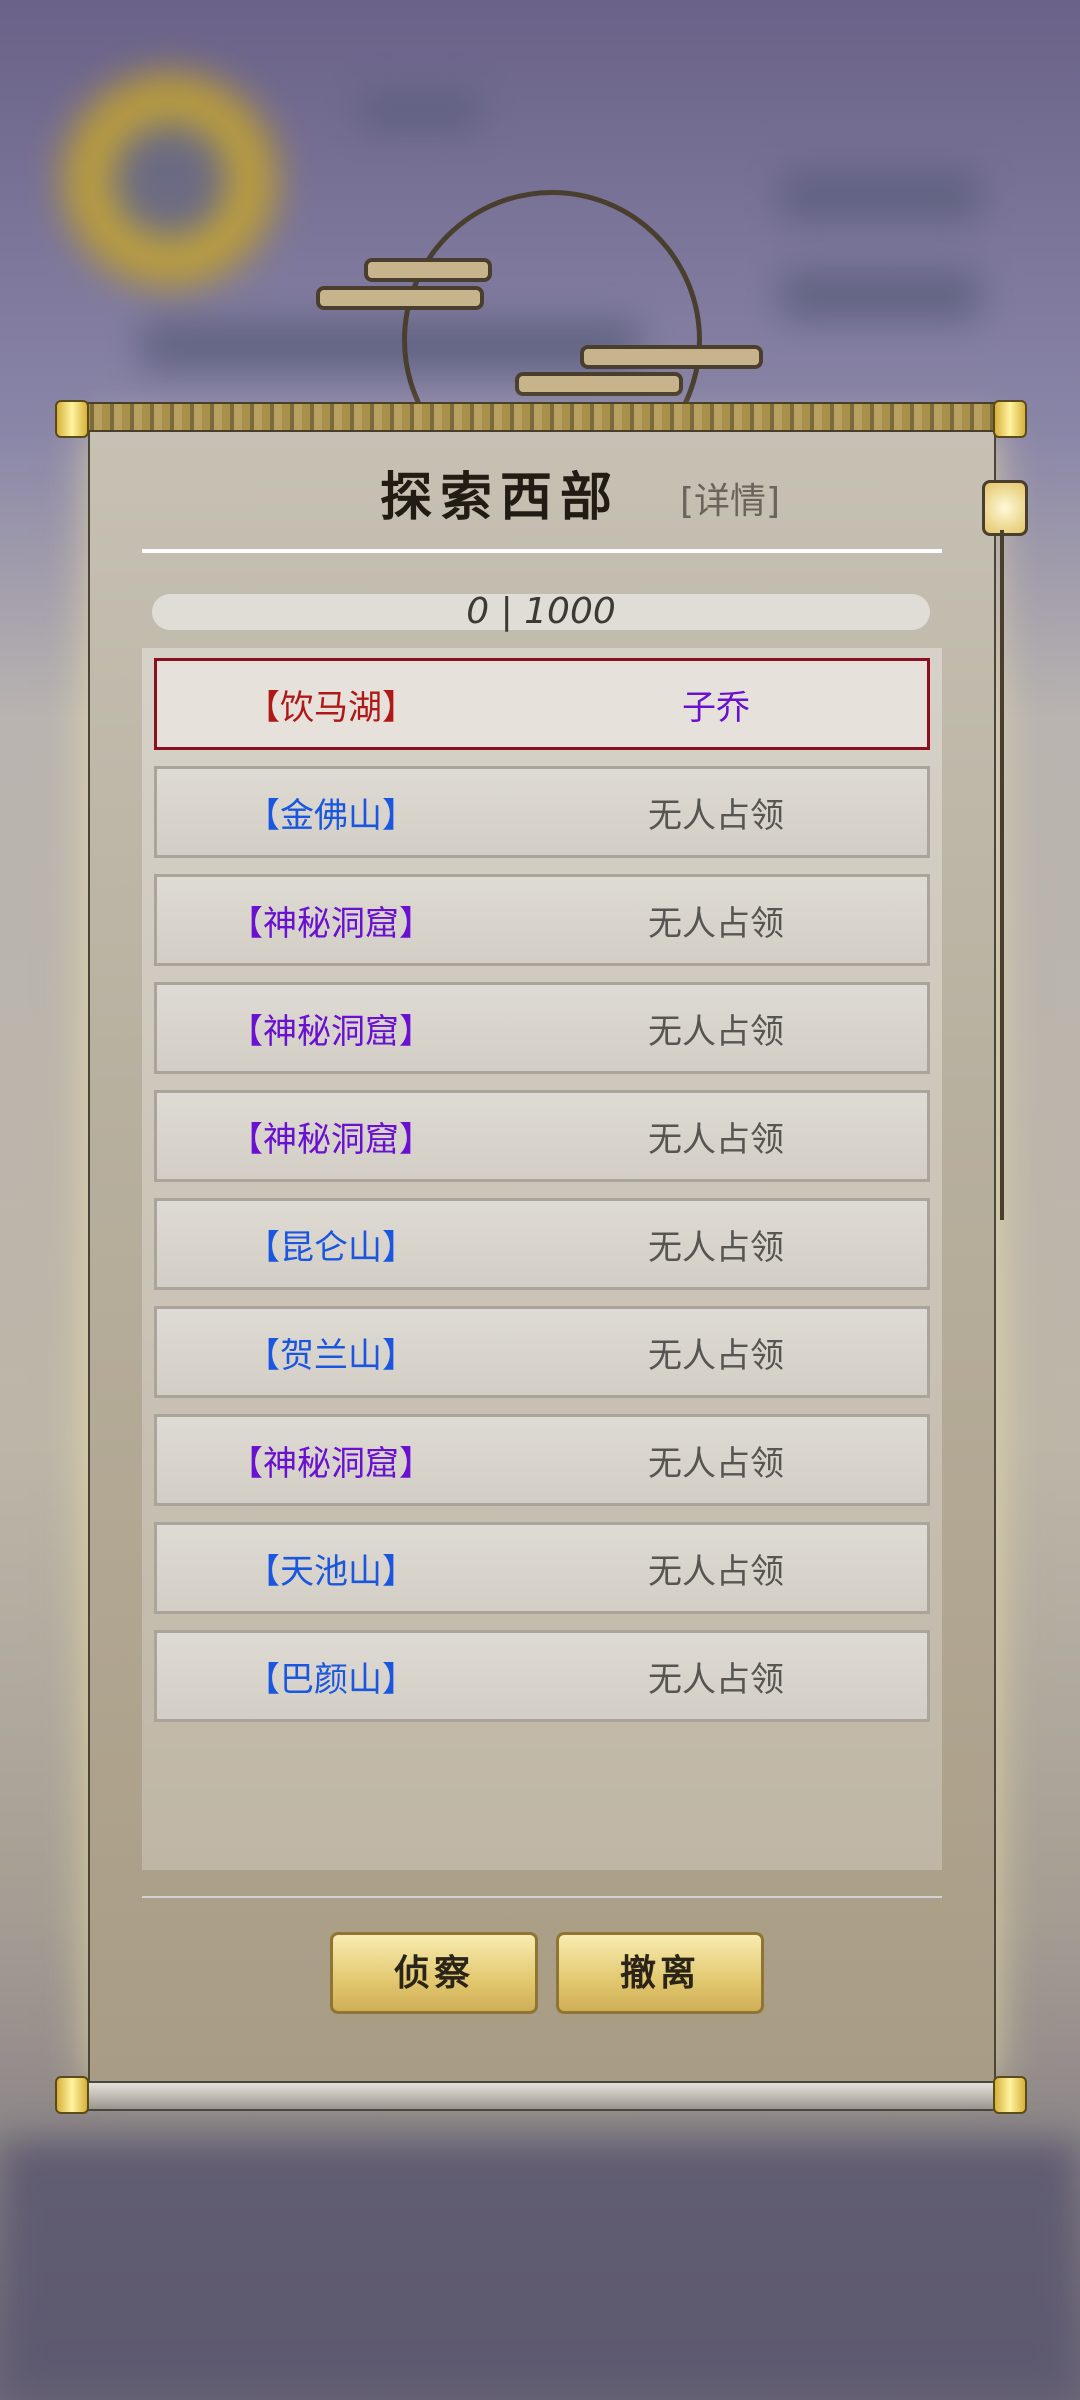  Describe the element at coordinates (542, 704) in the screenshot. I see `territory-row: 【饮马湖】 子乔` at that location.